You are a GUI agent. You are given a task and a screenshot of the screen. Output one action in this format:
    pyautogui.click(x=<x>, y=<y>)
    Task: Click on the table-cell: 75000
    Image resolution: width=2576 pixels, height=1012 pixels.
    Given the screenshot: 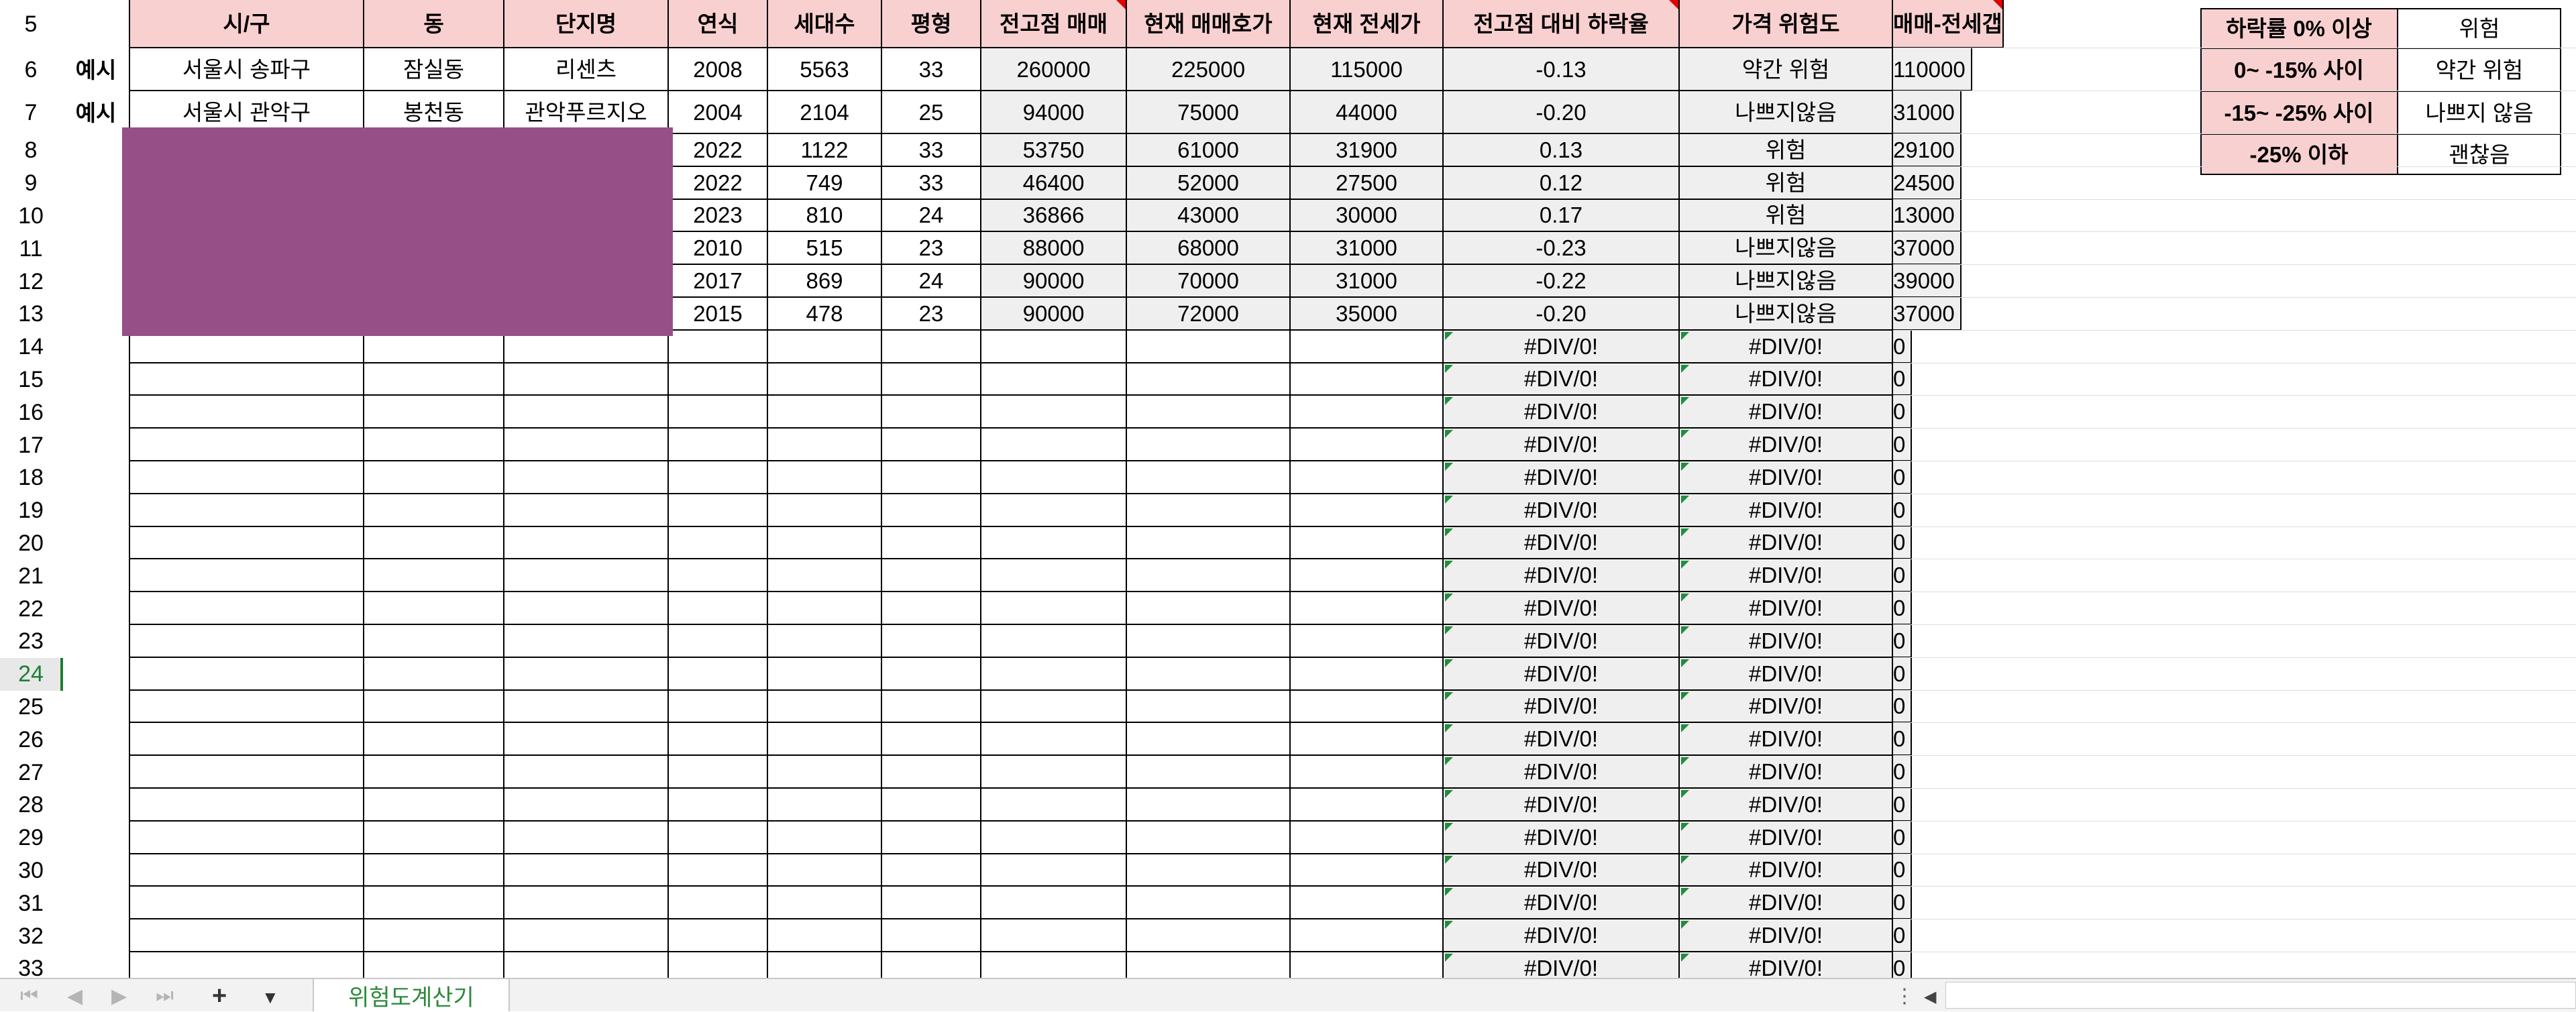 What is the action you would take?
    pyautogui.click(x=1209, y=112)
    